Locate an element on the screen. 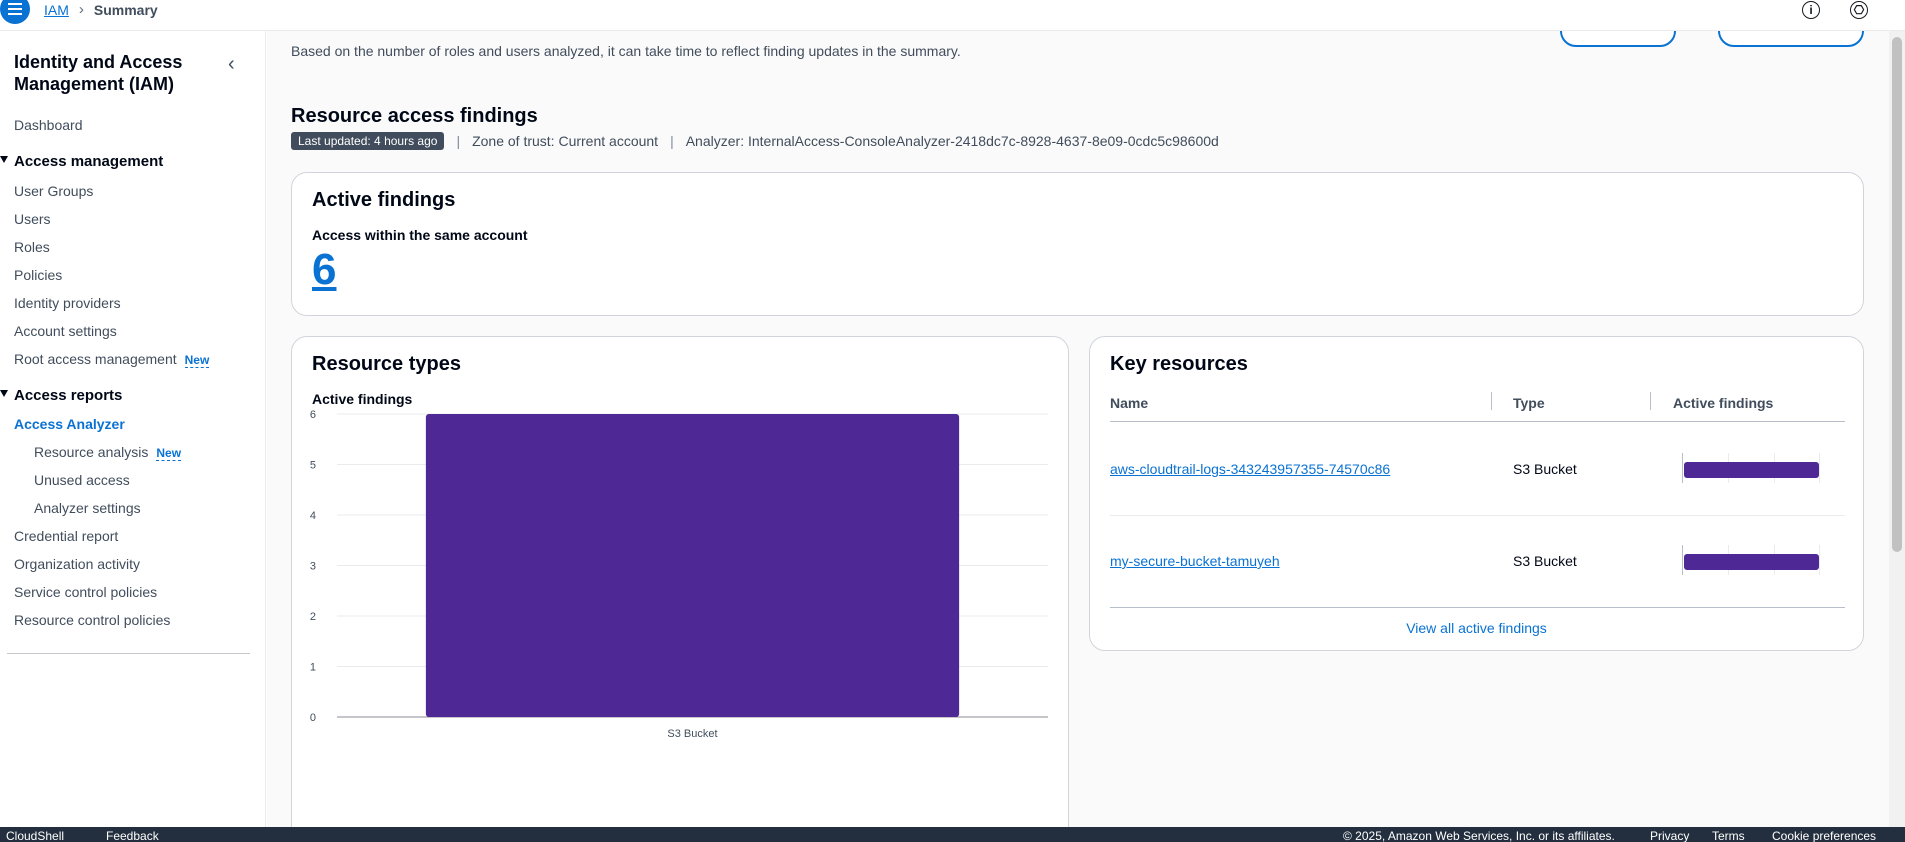 This screenshot has width=1905, height=842. info-icon: i is located at coordinates (1811, 10).